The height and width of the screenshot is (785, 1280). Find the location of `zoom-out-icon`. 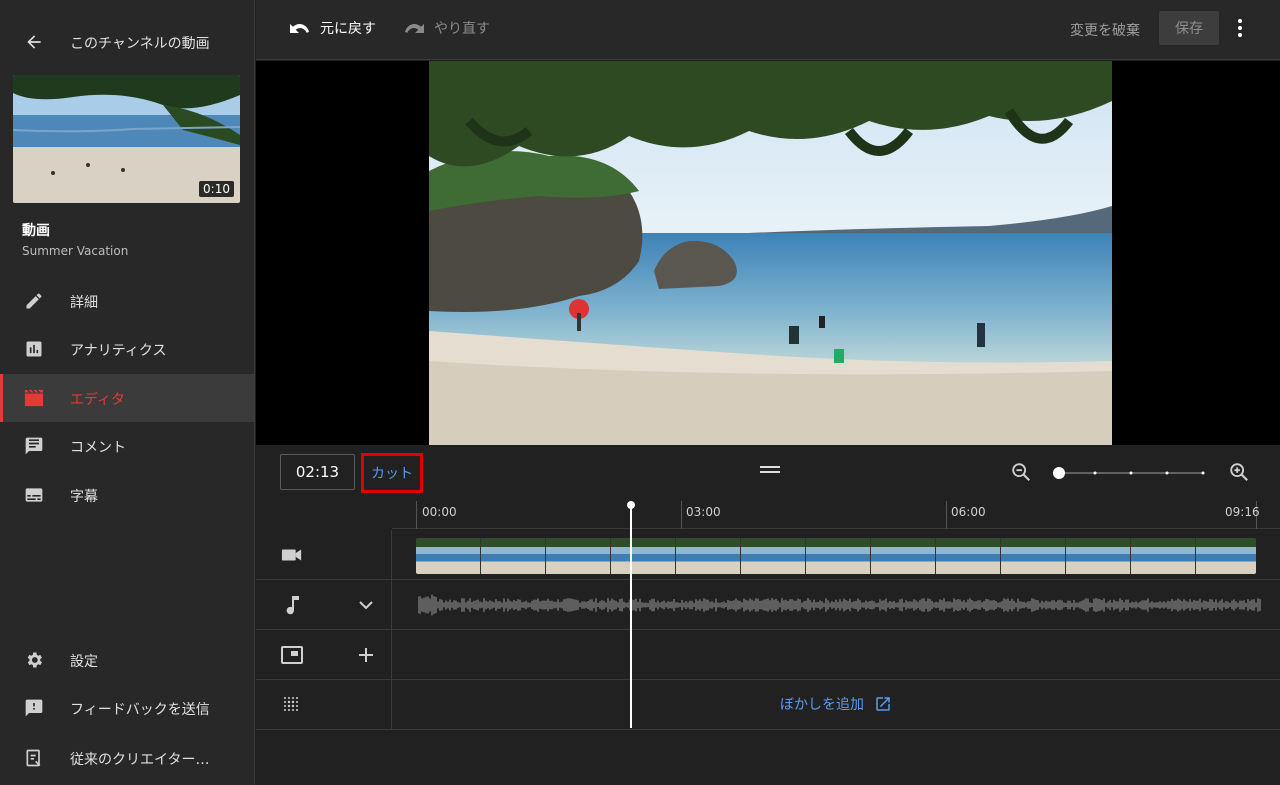

zoom-out-icon is located at coordinates (1021, 472).